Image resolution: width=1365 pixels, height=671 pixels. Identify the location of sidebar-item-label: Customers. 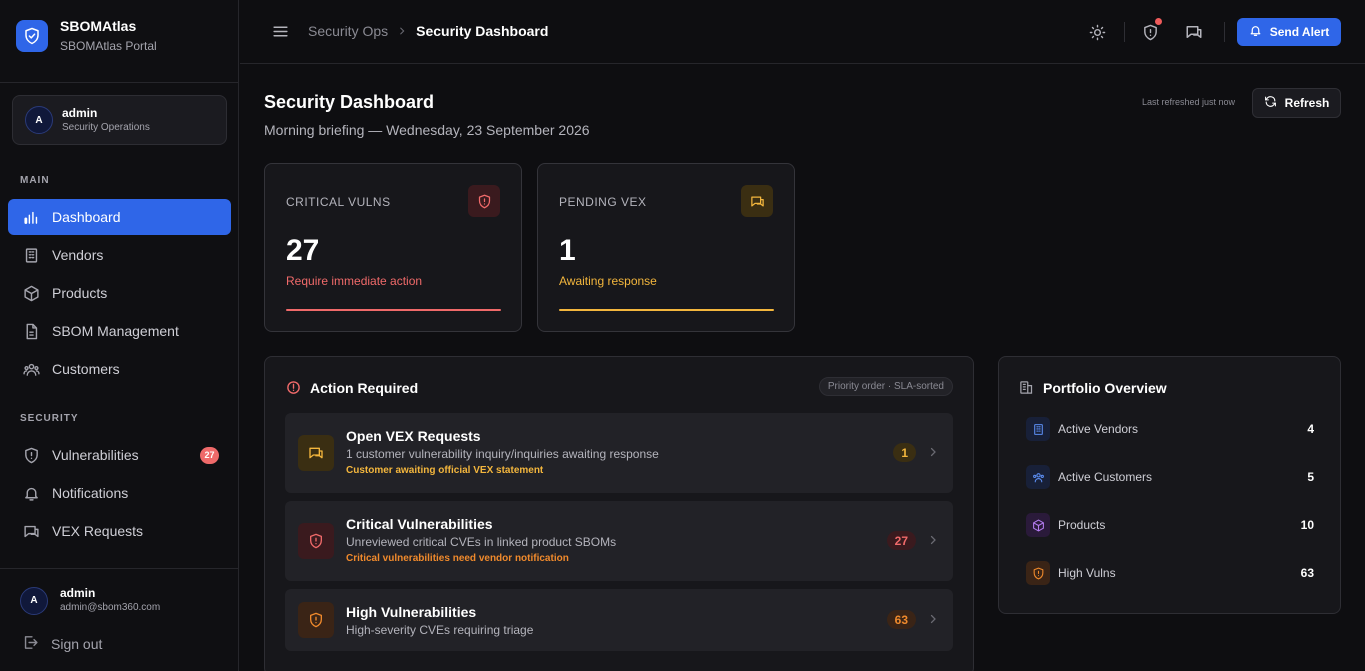
(86, 369).